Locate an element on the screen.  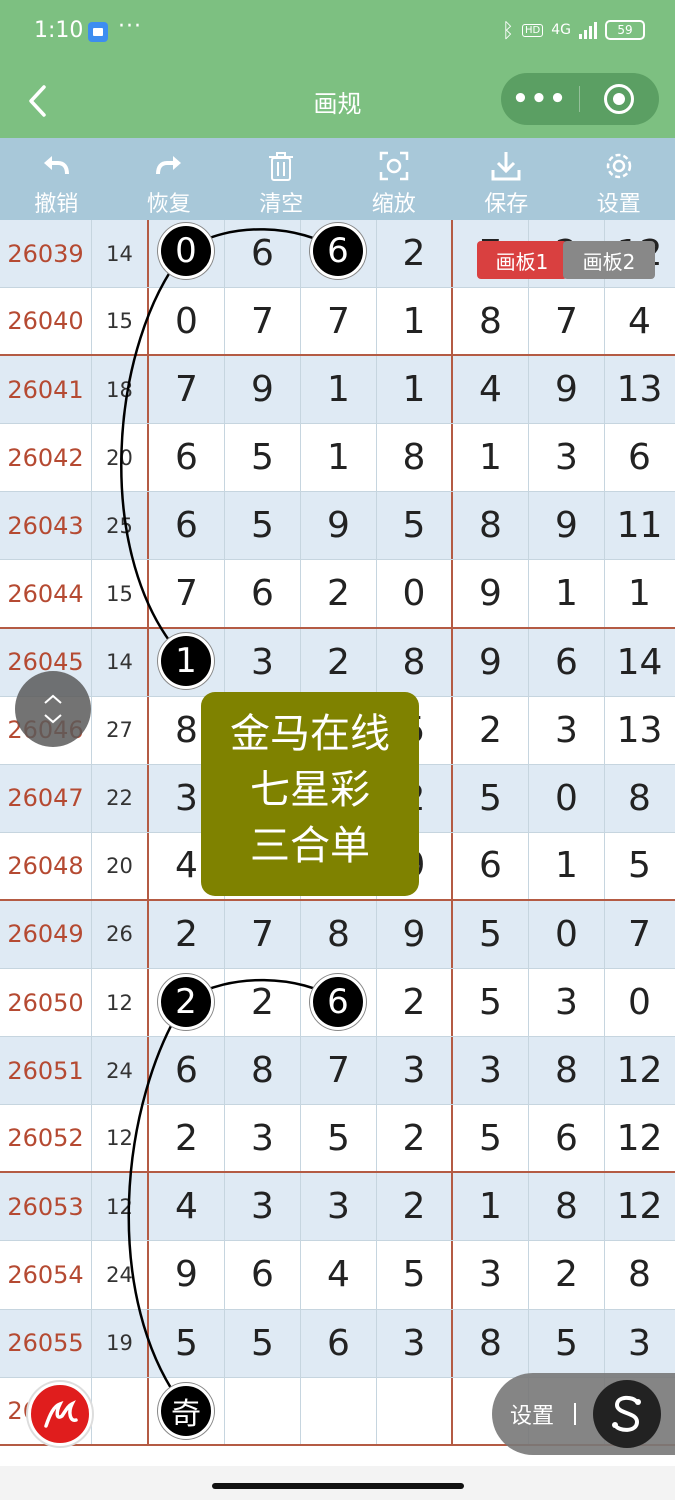
floating-settings: 设置 is located at coordinates (583, 1414).